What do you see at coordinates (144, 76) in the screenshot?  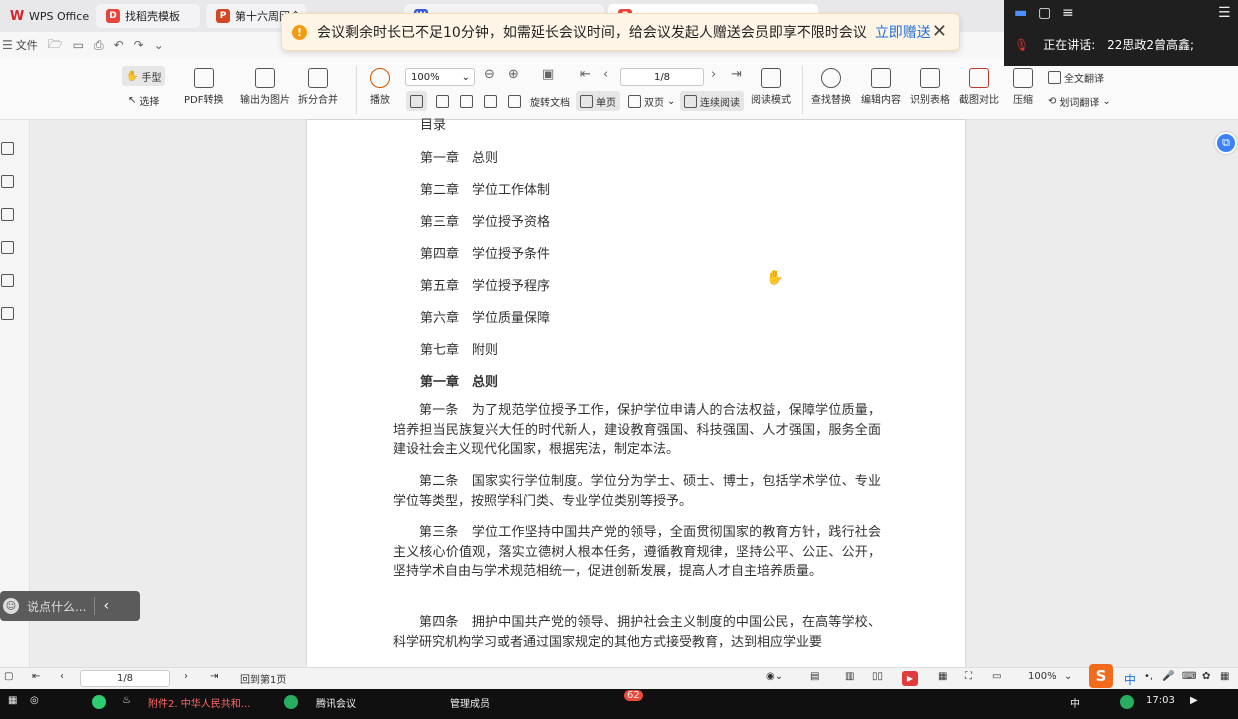 I see `hand-tool-button: ✋ 手型` at bounding box center [144, 76].